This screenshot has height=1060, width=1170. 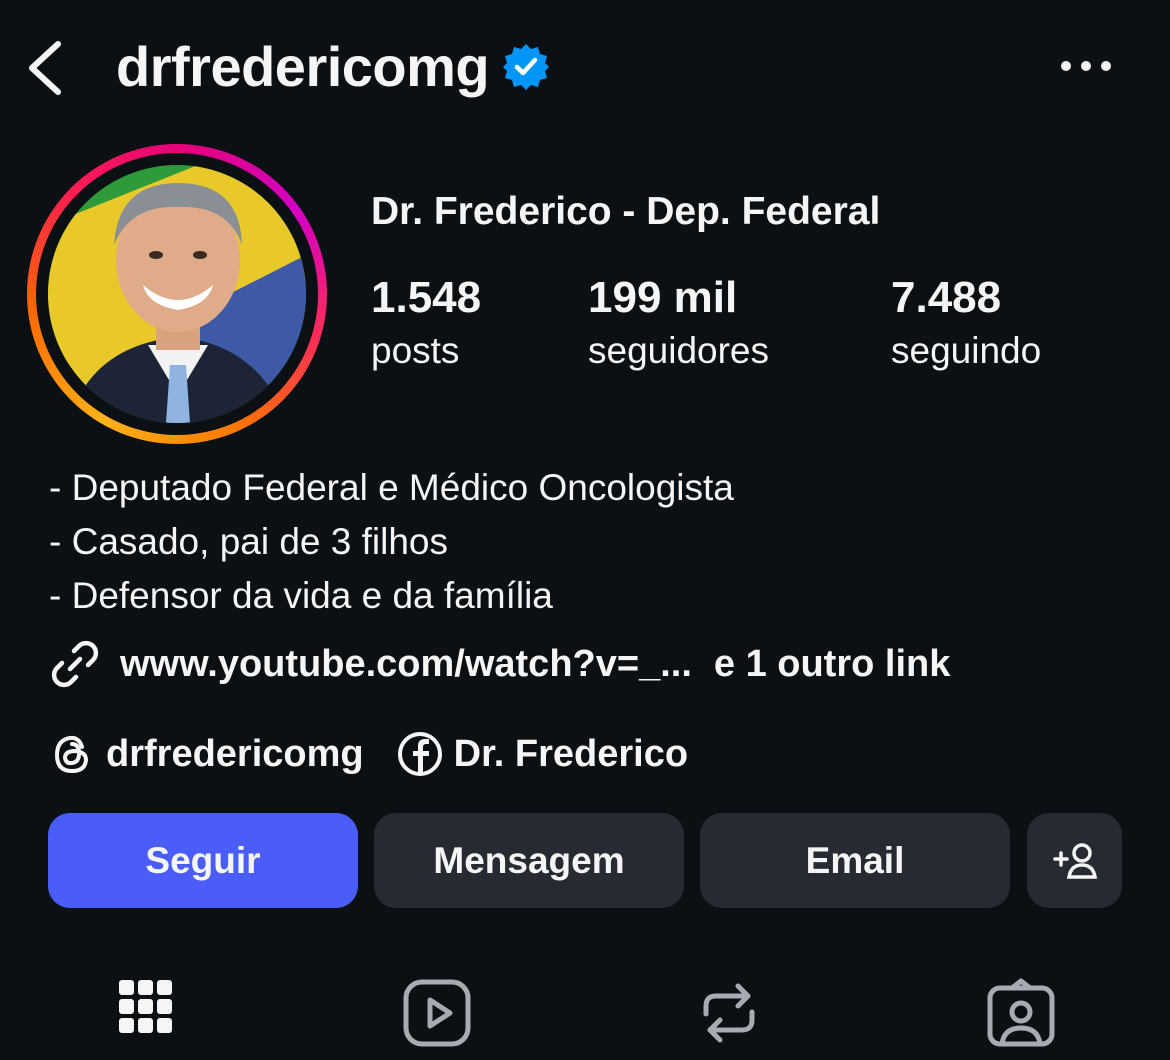 What do you see at coordinates (249, 541) in the screenshot?
I see `bio-line: - Casado, pai de 3 filhos` at bounding box center [249, 541].